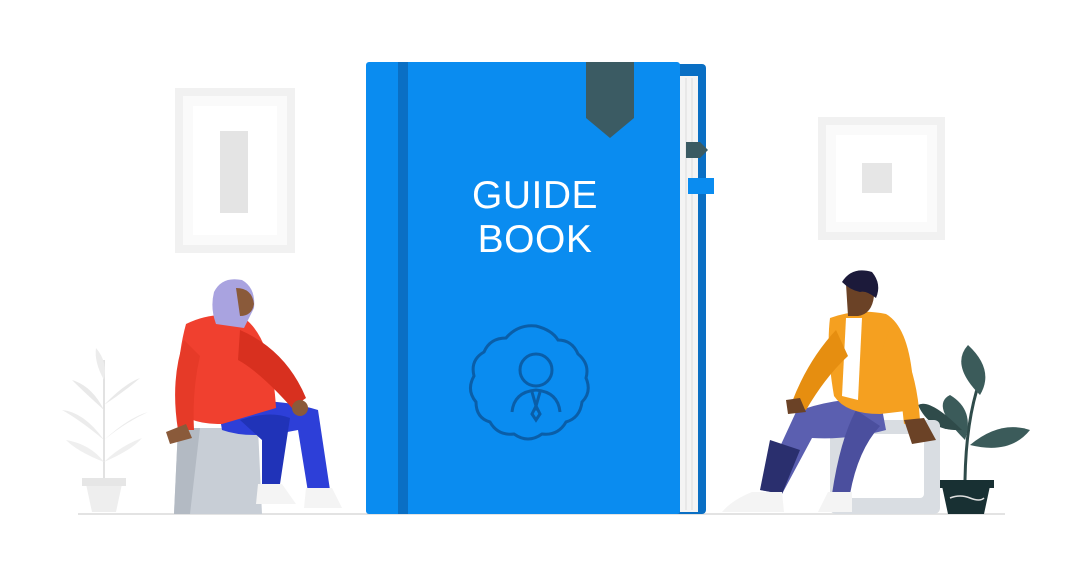 The height and width of the screenshot is (565, 1080). What do you see at coordinates (218, 471) in the screenshot?
I see `left-stool` at bounding box center [218, 471].